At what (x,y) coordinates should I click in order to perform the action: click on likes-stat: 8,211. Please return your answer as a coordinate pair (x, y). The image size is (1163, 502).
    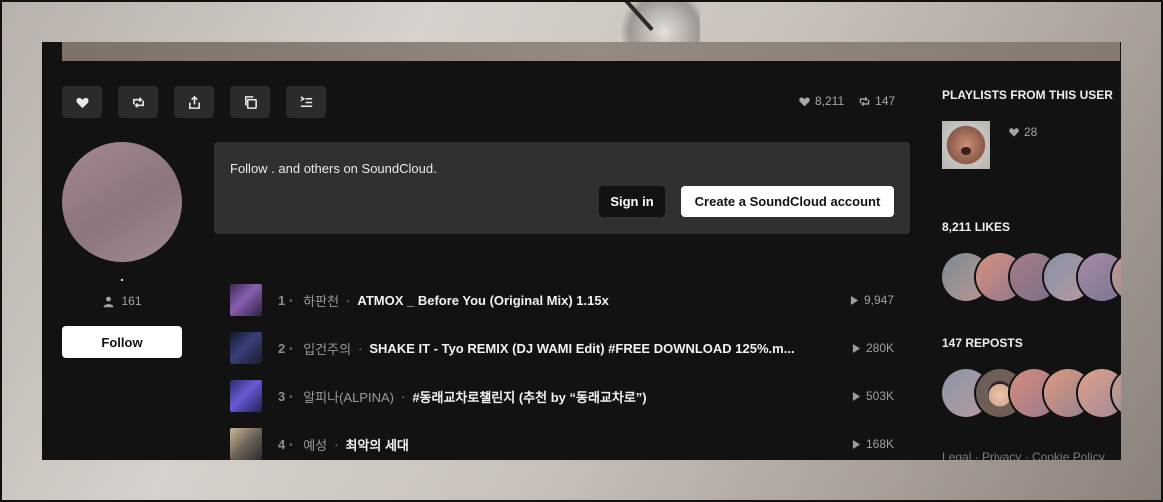
    Looking at the image, I should click on (821, 101).